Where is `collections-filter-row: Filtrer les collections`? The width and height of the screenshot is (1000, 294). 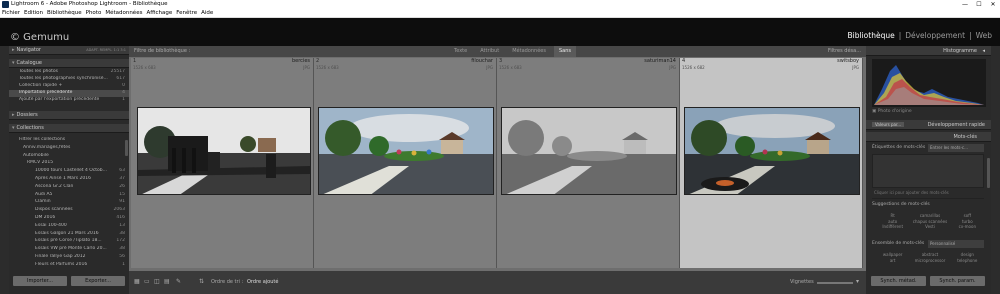 collections-filter-row: Filtrer les collections is located at coordinates (69, 140).